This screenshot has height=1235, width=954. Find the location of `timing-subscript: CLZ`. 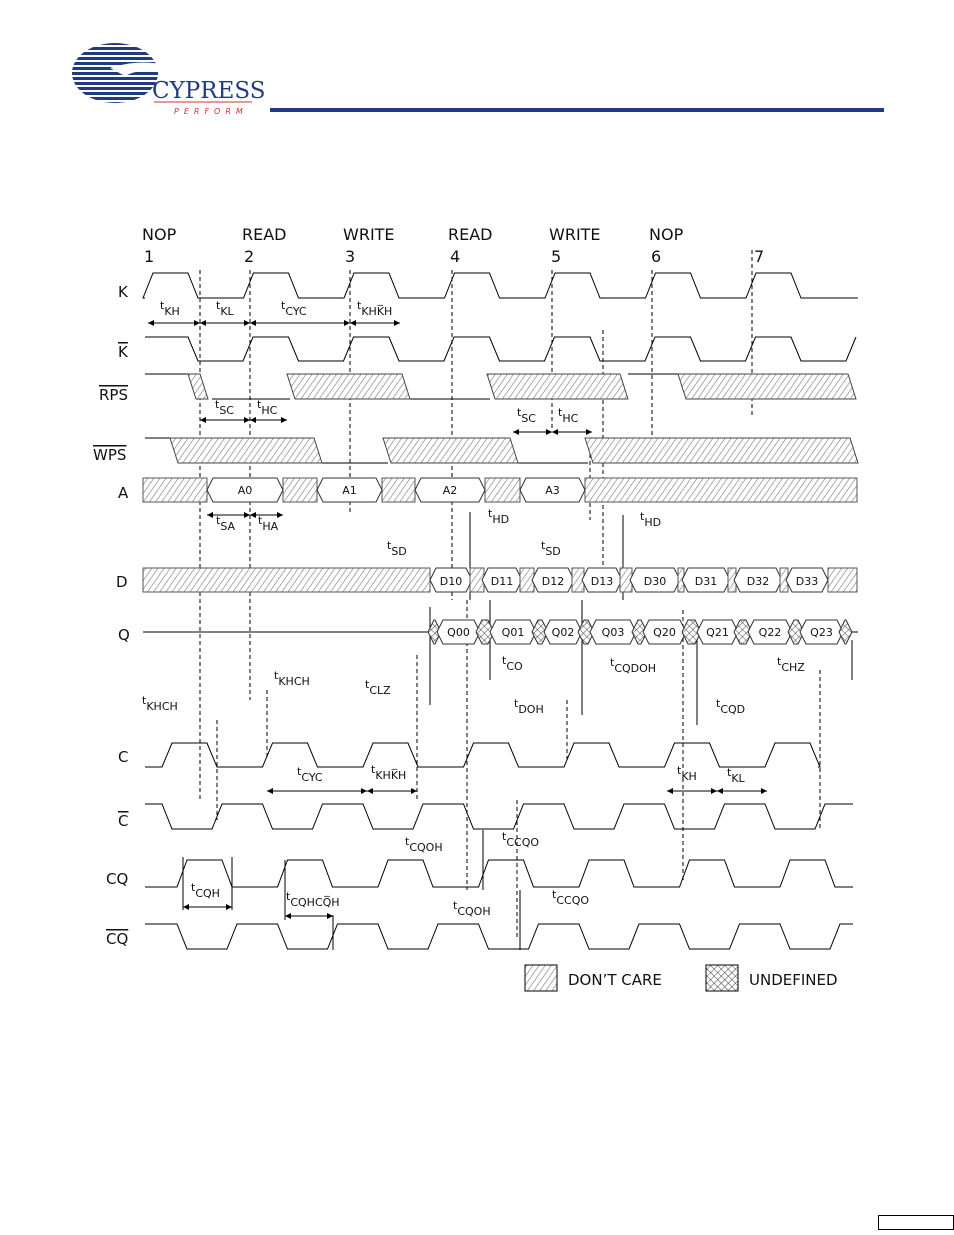

timing-subscript: CLZ is located at coordinates (380, 690).